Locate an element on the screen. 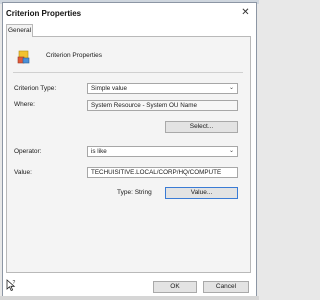 The width and height of the screenshot is (320, 300). criterion-heading: Criterion Properties is located at coordinates (74, 55).